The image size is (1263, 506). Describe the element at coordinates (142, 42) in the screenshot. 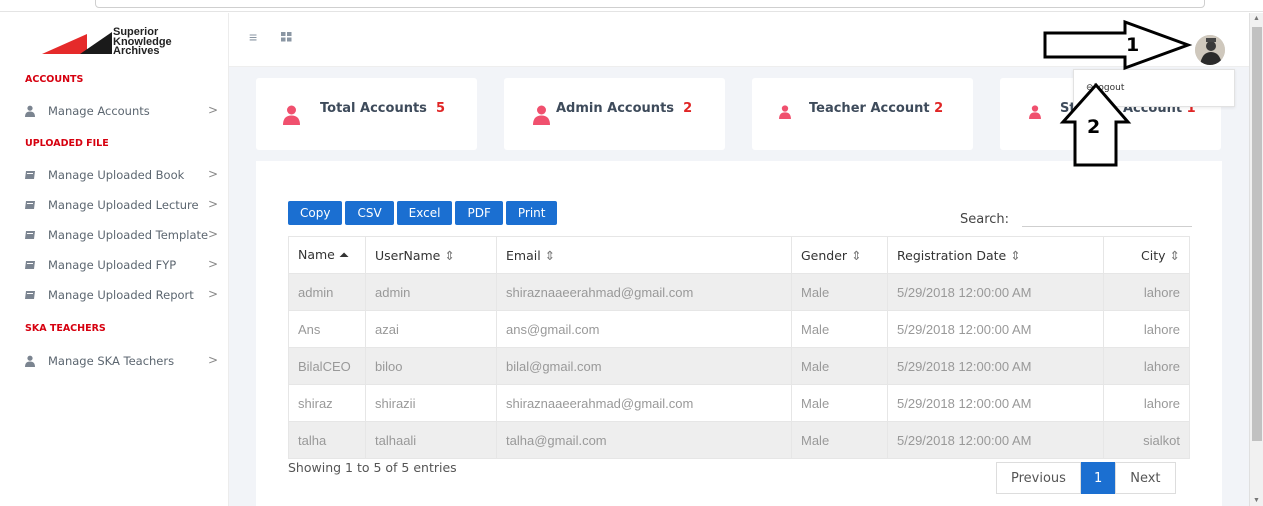

I see `brand-name: Superior Knowledge Archives` at that location.